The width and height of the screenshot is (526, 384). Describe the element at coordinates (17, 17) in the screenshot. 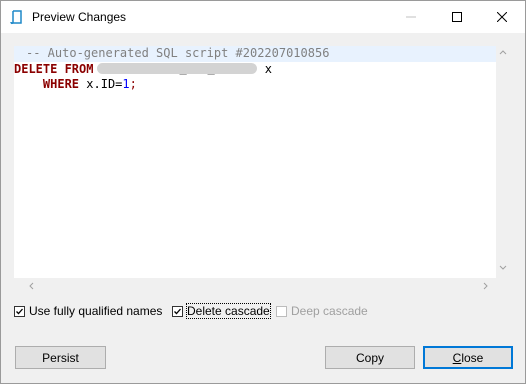

I see `document-script-icon` at that location.